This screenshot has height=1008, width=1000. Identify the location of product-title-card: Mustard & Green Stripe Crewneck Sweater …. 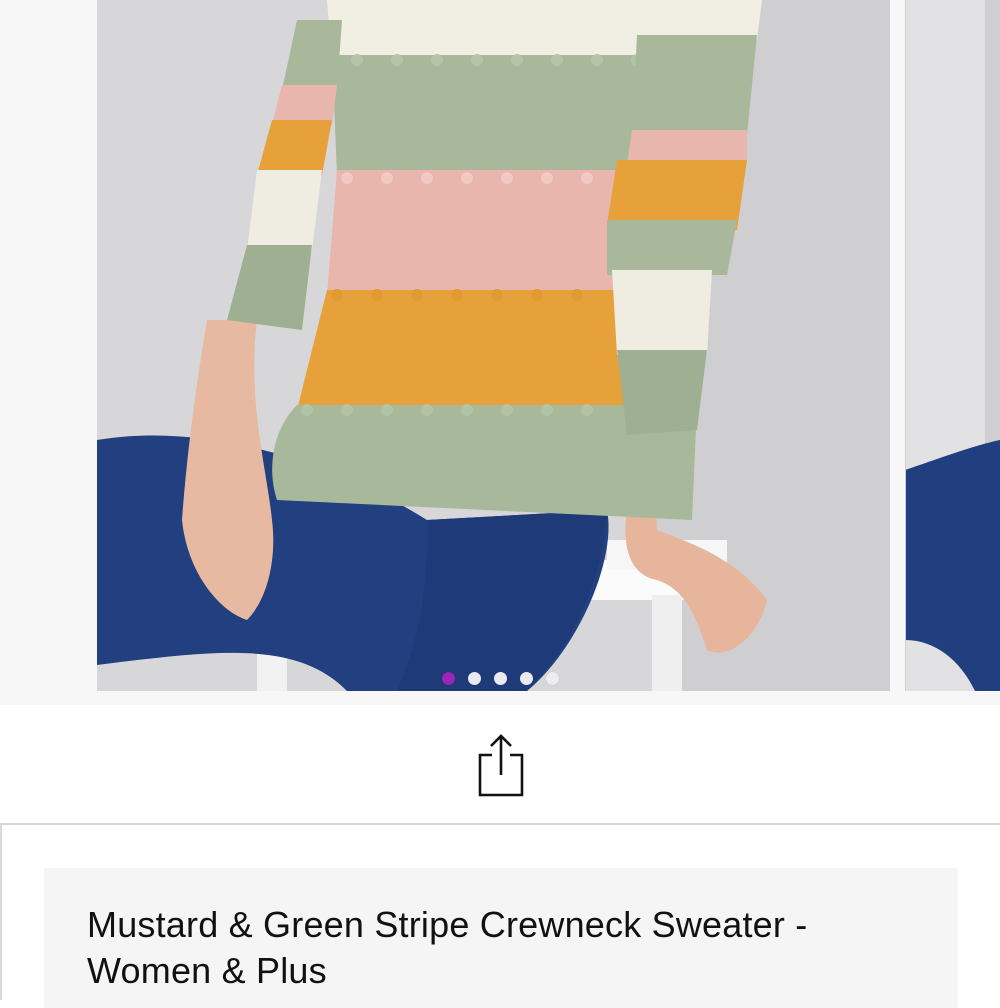
(501, 938).